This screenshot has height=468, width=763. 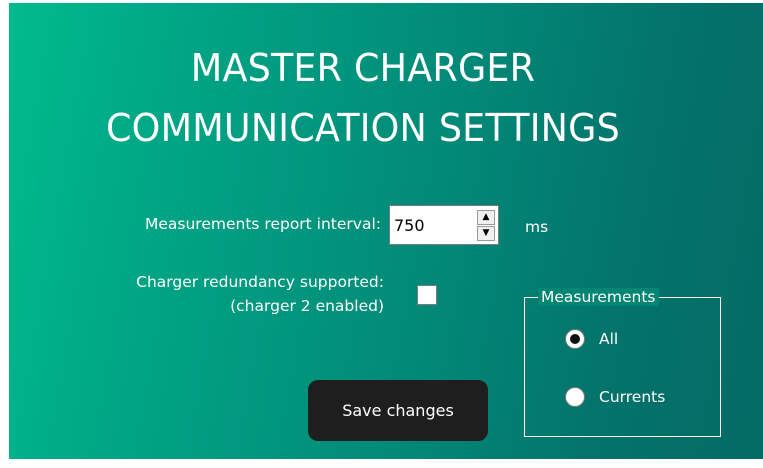 What do you see at coordinates (622, 367) in the screenshot?
I see `measurements-groupbox` at bounding box center [622, 367].